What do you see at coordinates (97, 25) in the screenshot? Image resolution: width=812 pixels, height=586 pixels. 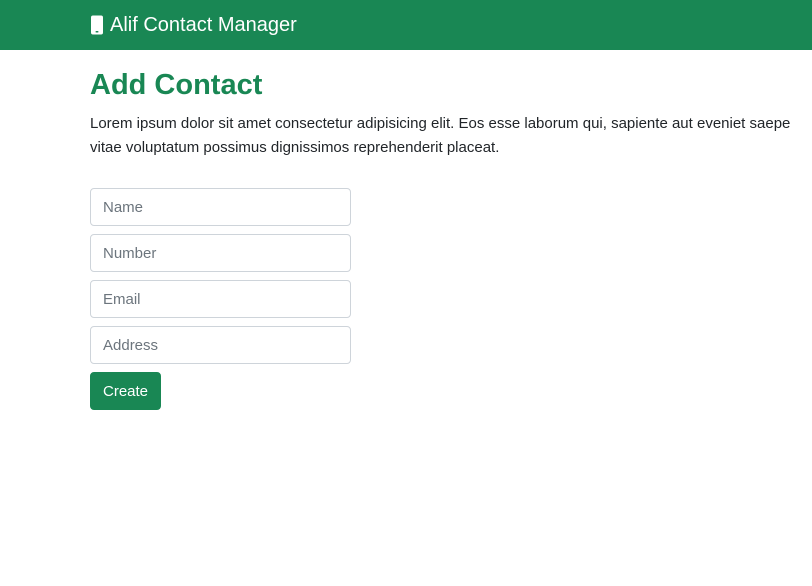 I see `mobile-phone-icon` at bounding box center [97, 25].